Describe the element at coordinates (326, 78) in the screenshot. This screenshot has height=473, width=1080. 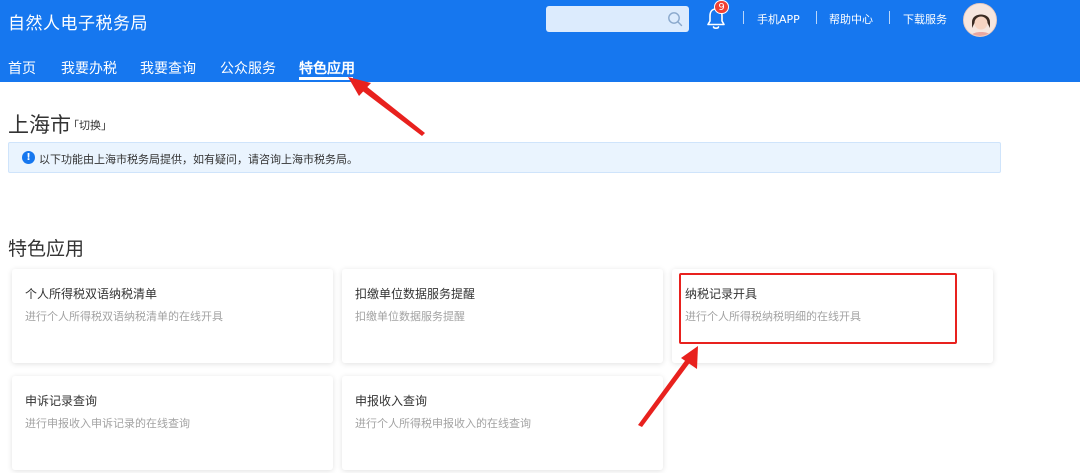
I see `active-tab-indicator` at that location.